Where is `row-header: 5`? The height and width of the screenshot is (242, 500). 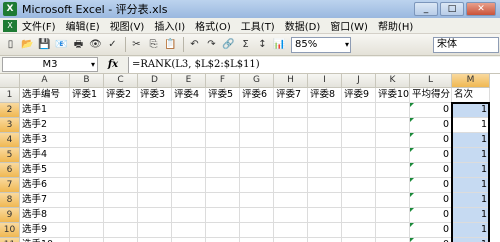 row-header: 5 is located at coordinates (10, 155).